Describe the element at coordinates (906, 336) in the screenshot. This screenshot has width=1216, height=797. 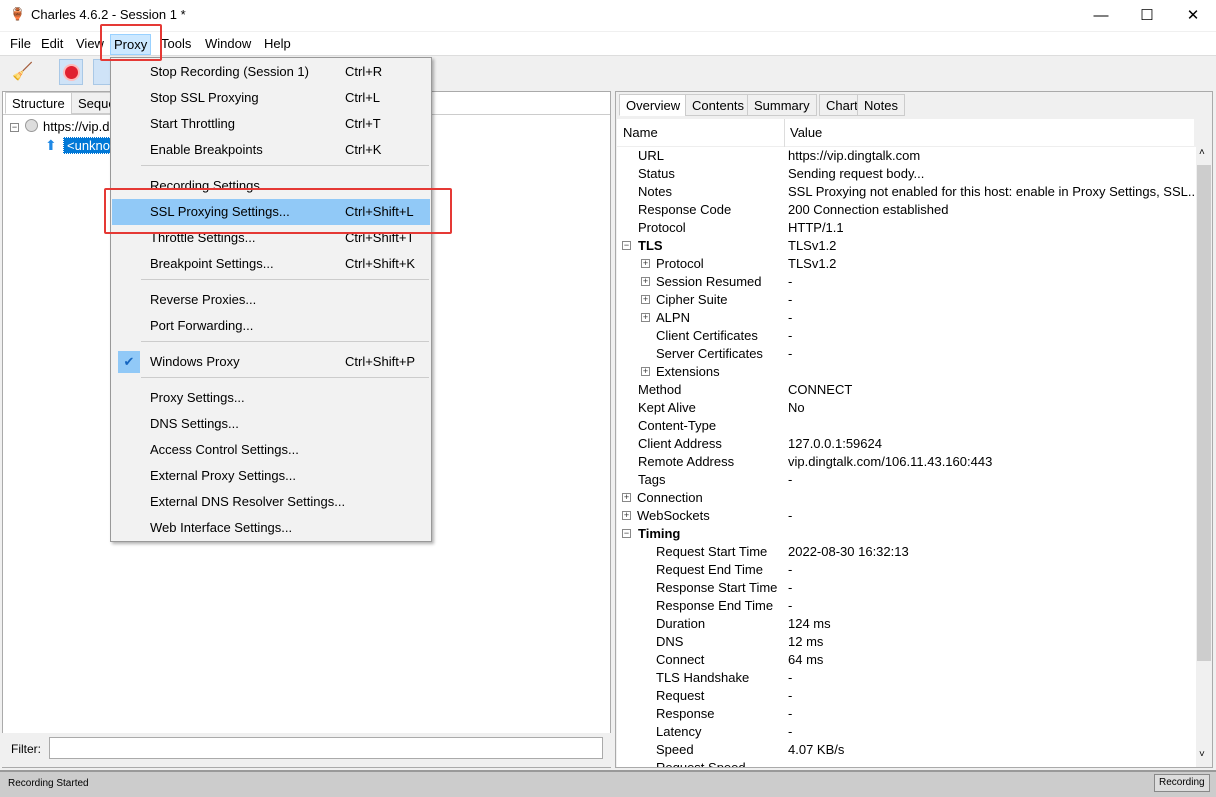
I see `table-row: Client Certificates -` at that location.